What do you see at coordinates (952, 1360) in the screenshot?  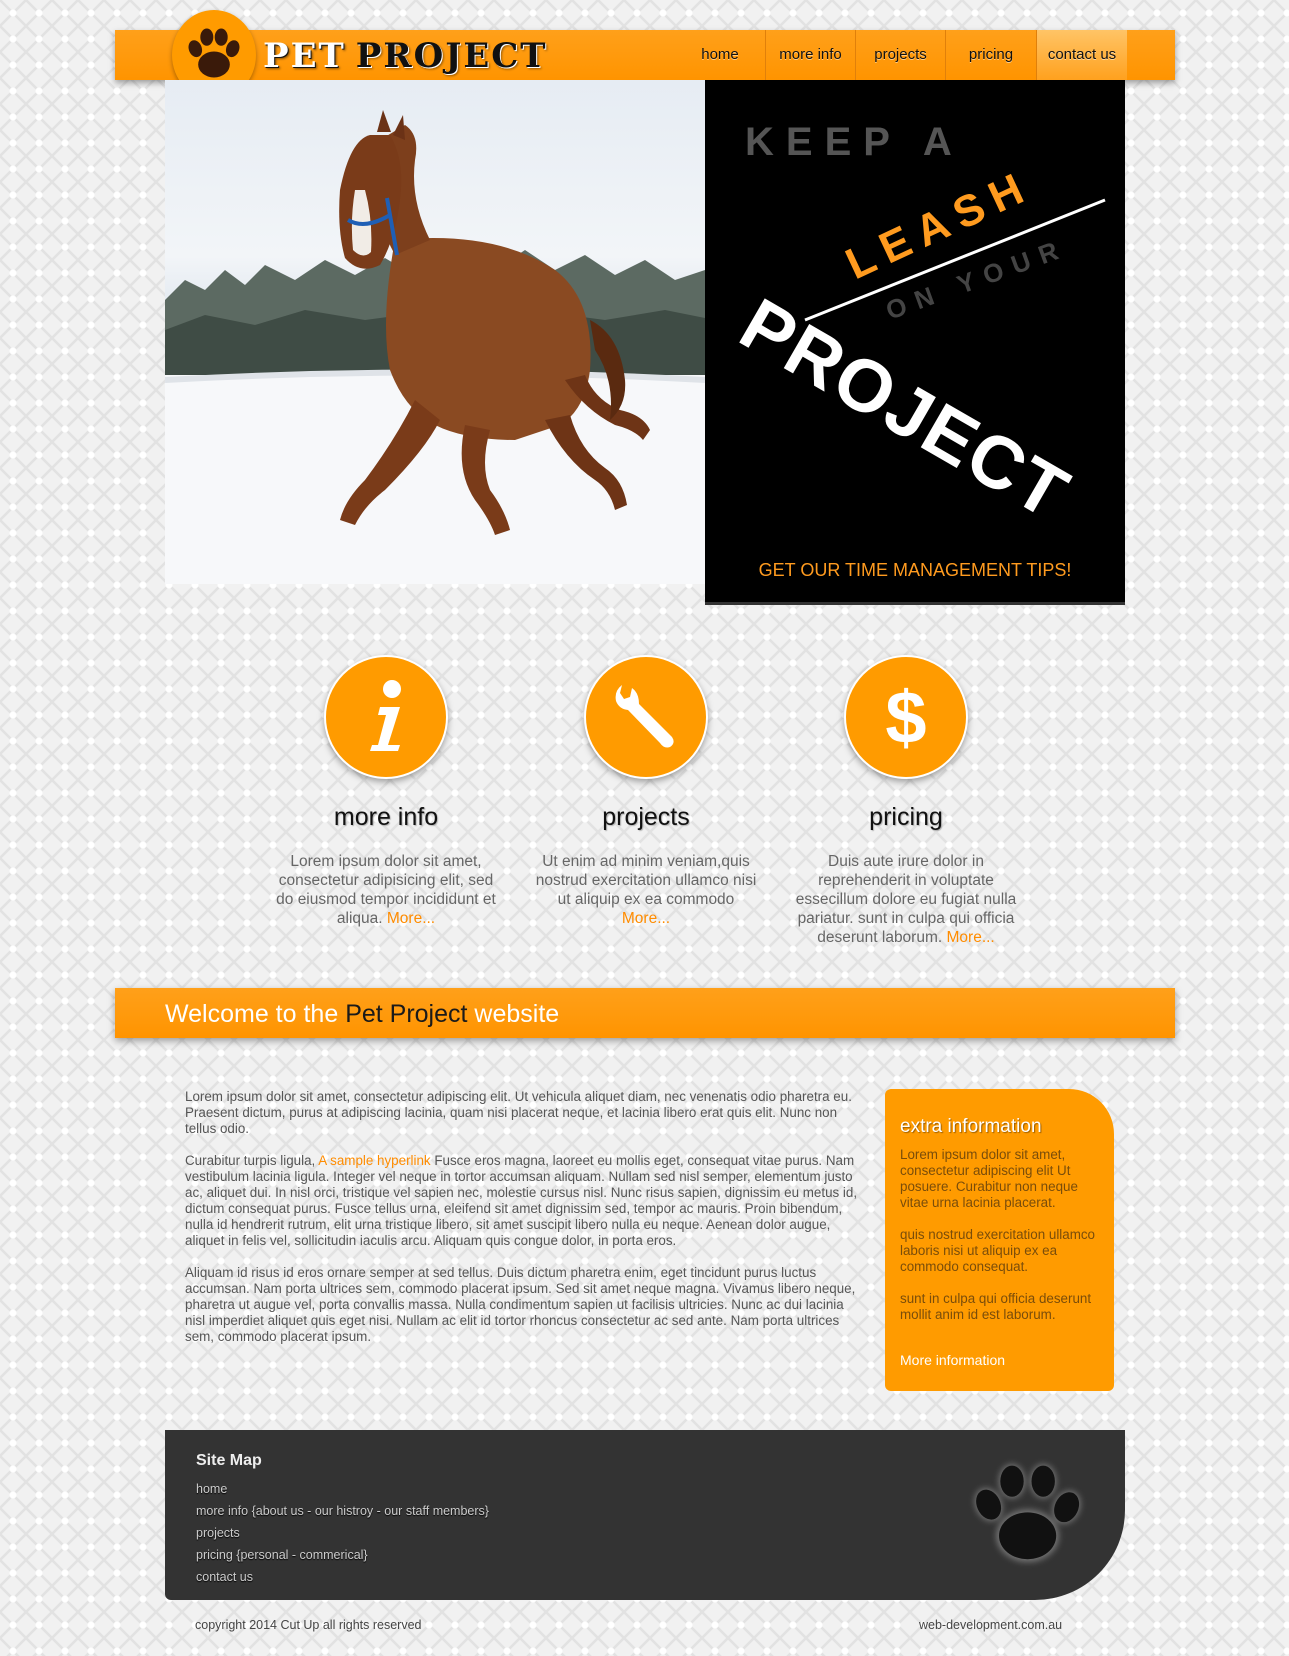 I see `more-information-link: More information` at bounding box center [952, 1360].